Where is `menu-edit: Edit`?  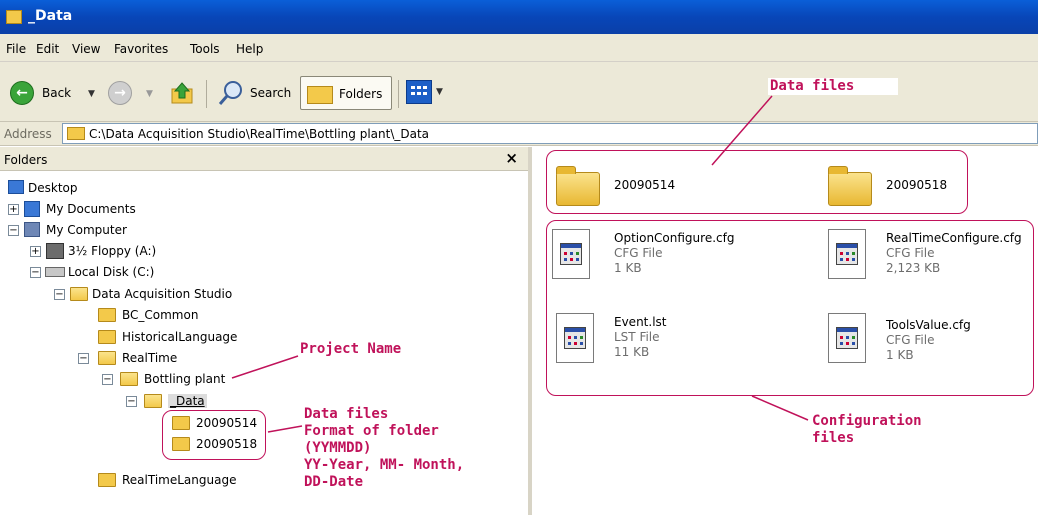 menu-edit: Edit is located at coordinates (47, 49).